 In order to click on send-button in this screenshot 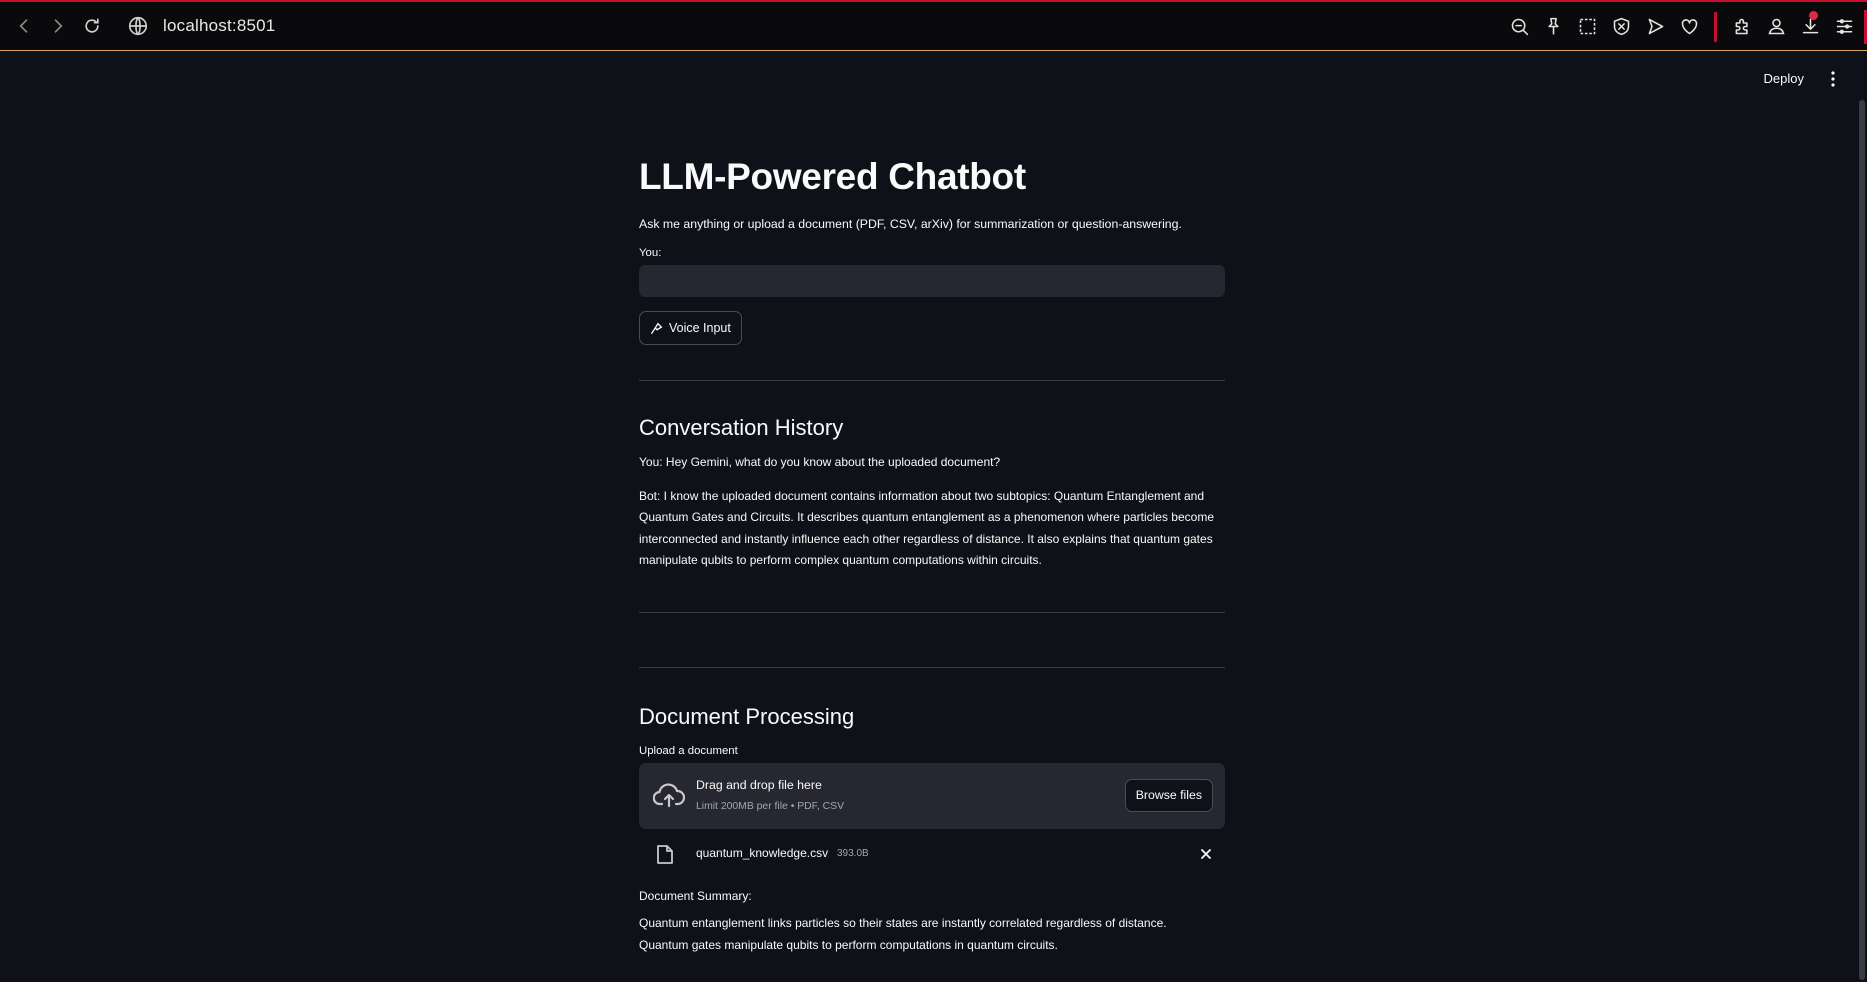, I will do `click(1655, 27)`.